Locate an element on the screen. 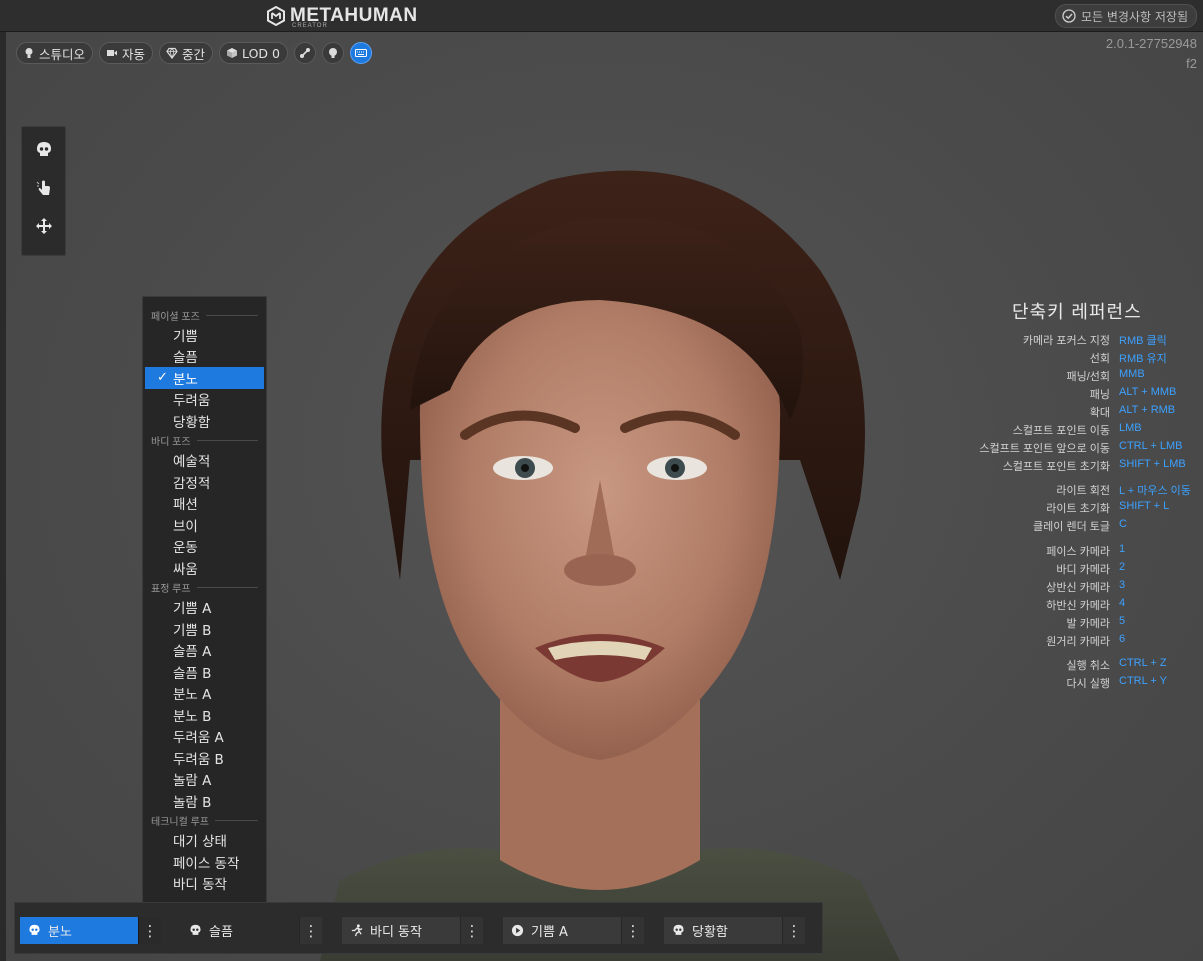  head-icon is located at coordinates (332, 53).